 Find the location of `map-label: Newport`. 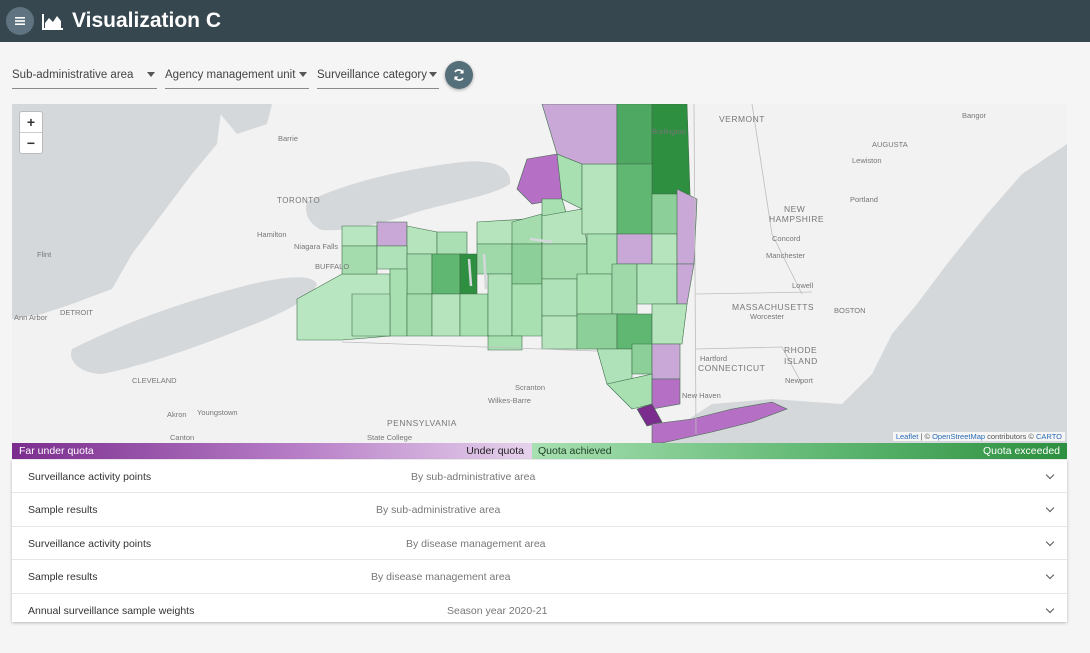

map-label: Newport is located at coordinates (799, 380).